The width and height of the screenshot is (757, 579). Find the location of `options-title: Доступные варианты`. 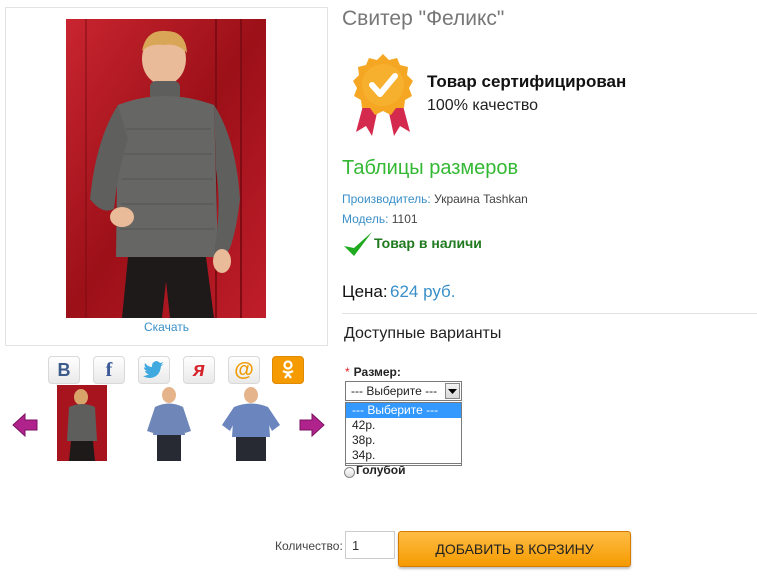

options-title: Доступные варианты is located at coordinates (423, 333).